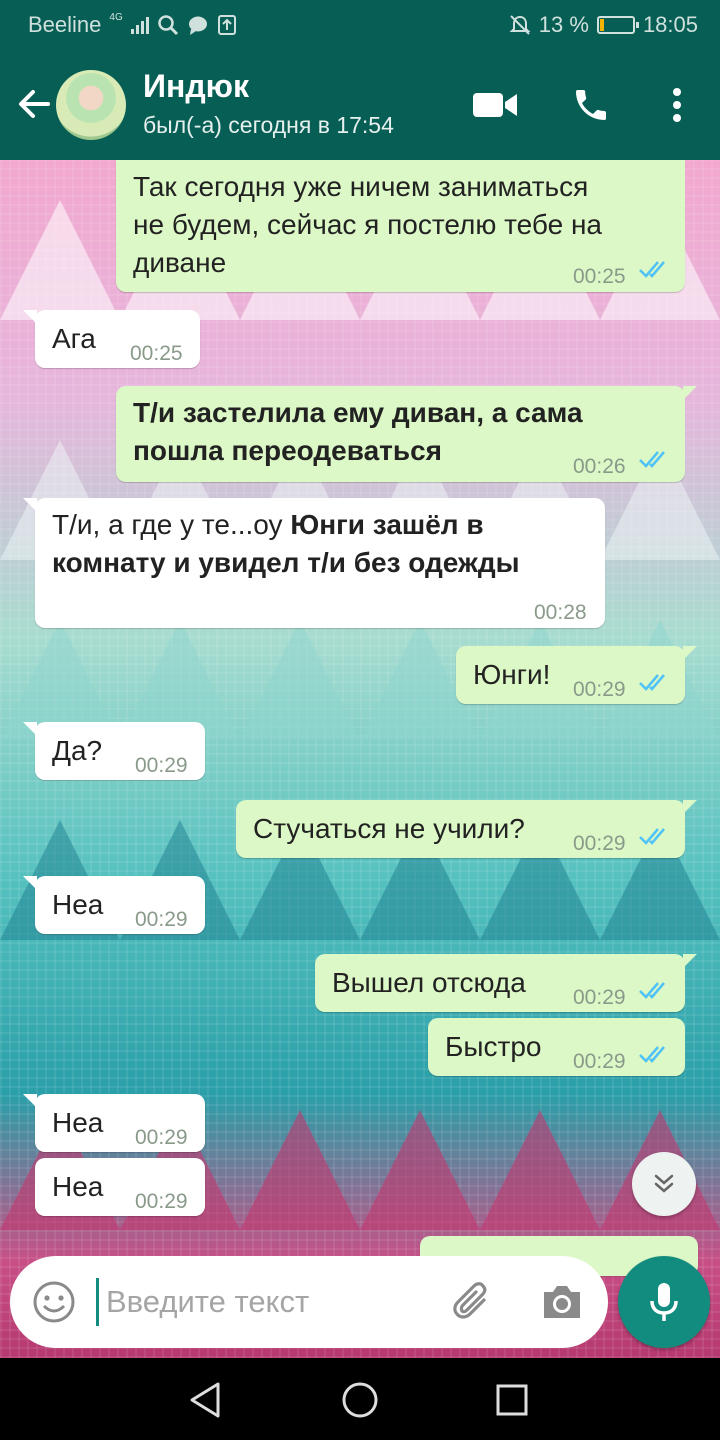 Image resolution: width=720 pixels, height=1440 pixels. What do you see at coordinates (512, 674) in the screenshot?
I see `message-text: Юнги!` at bounding box center [512, 674].